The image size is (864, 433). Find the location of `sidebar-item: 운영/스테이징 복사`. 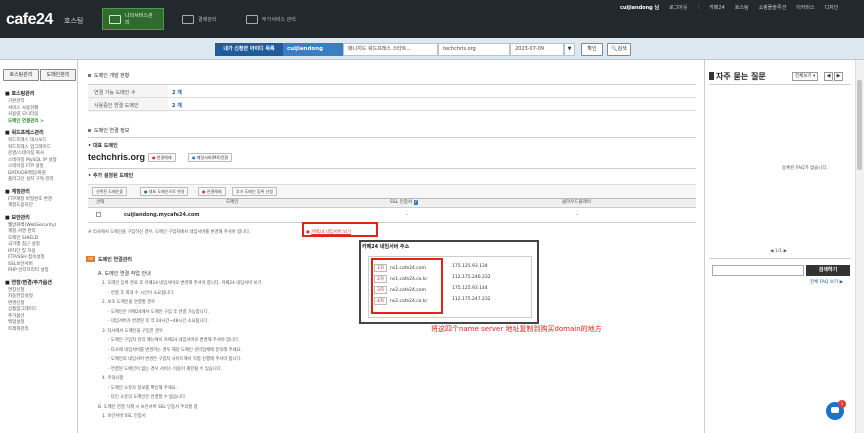

sidebar-item: 운영/스테이징 복사 is located at coordinates (26, 153).